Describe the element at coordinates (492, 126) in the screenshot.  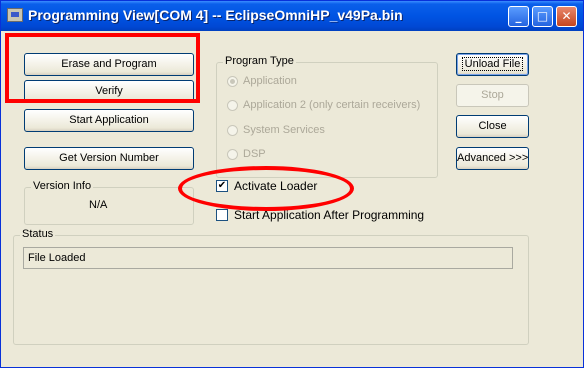
I see `close-button: Close` at that location.